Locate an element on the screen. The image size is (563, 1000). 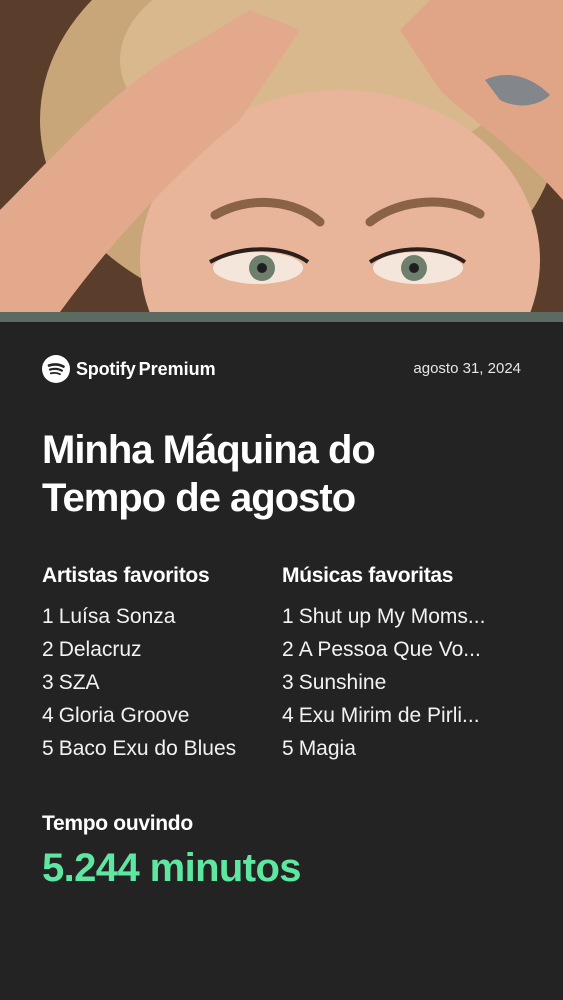
artist-name: Gloria Groove is located at coordinates (124, 715).